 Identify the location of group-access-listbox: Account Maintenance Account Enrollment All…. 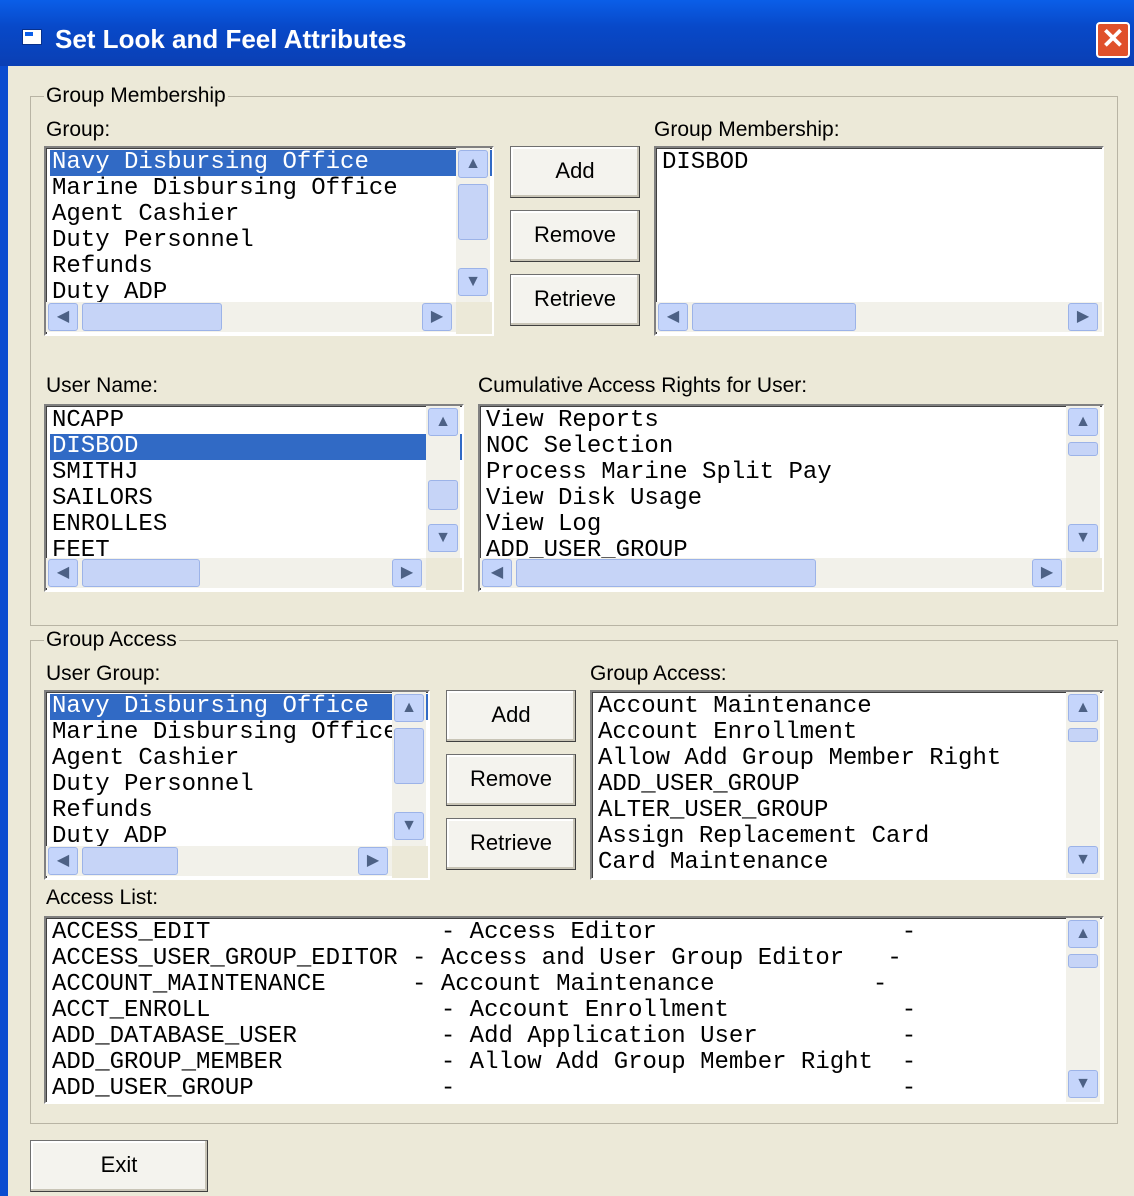
(847, 785).